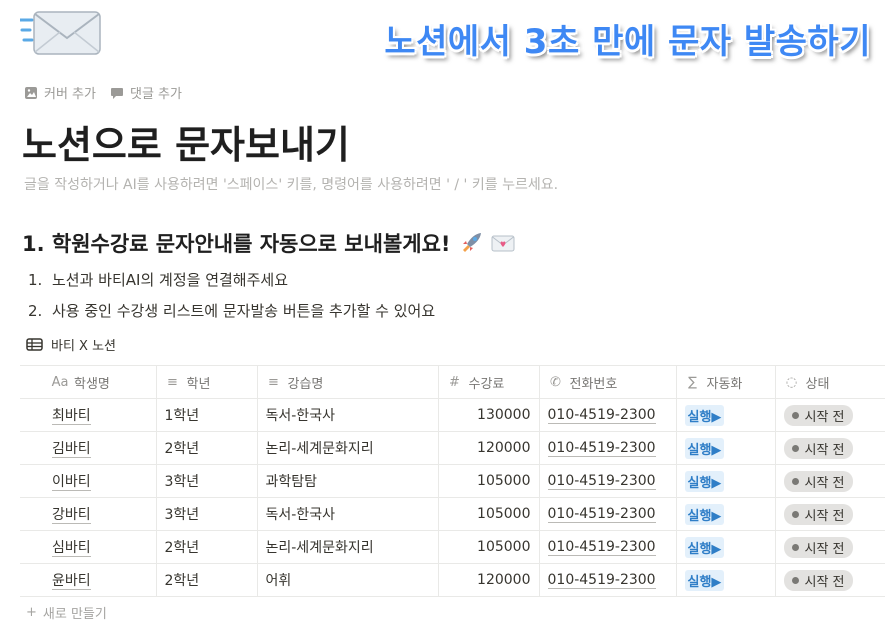 This screenshot has width=885, height=625. Describe the element at coordinates (186, 141) in the screenshot. I see `page-title: 노션으로 문자보내기` at that location.